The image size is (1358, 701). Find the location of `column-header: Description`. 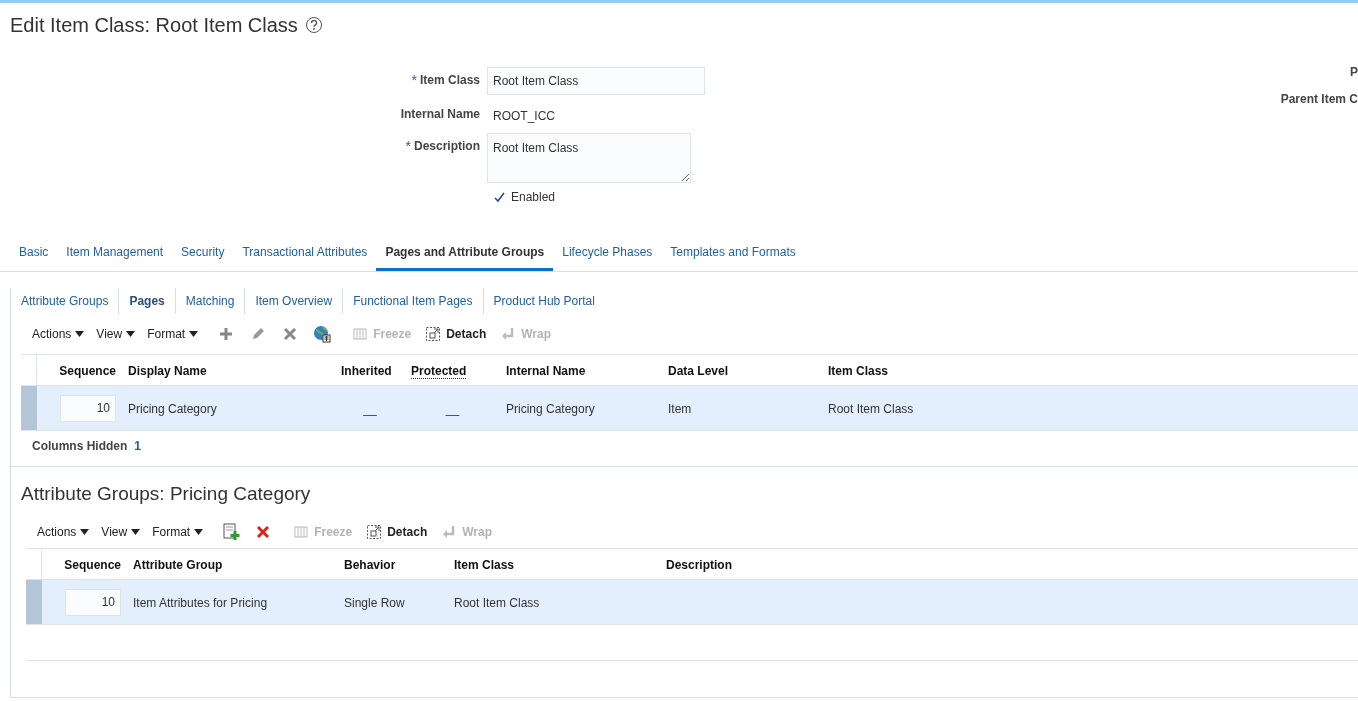

column-header: Description is located at coordinates (699, 565).